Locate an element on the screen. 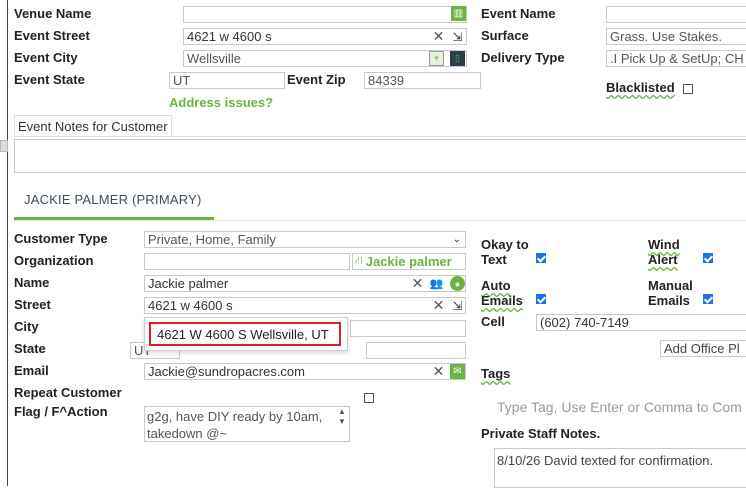  auto-emails-label: Auto Emails is located at coordinates (502, 293).